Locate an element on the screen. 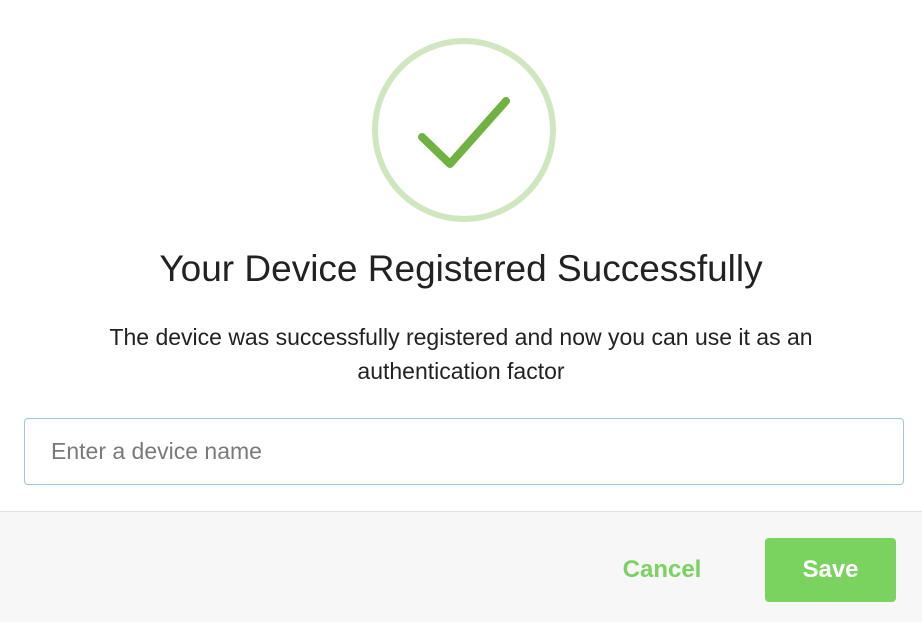  save-button: Save is located at coordinates (830, 570).